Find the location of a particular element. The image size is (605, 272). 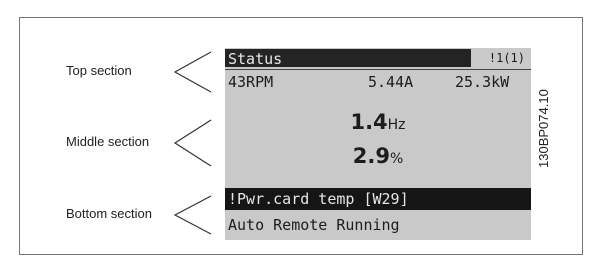

metrics-row: 43RPM 5.44A 25.3kW is located at coordinates (378, 82).